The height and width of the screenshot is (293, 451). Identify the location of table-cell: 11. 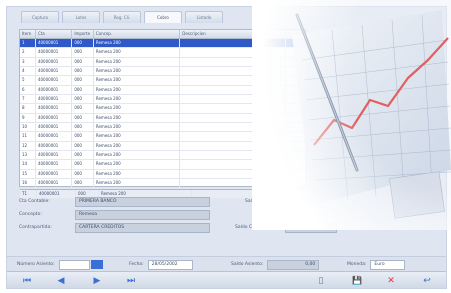
(28, 136).